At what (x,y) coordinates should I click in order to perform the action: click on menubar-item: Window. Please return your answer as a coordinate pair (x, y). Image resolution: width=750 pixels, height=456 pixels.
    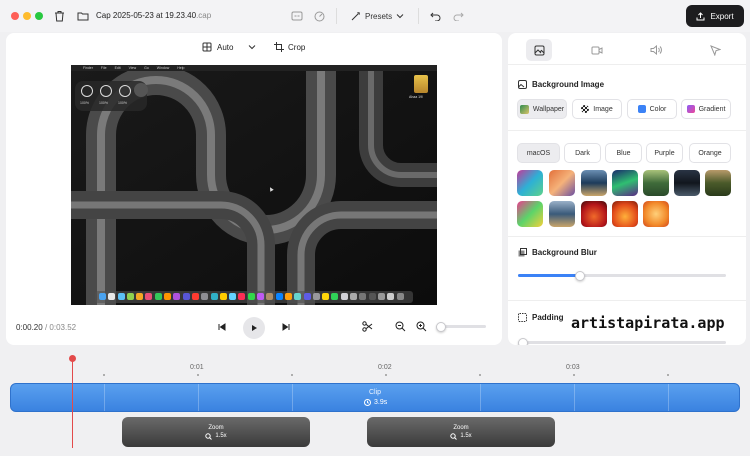
    Looking at the image, I should click on (163, 68).